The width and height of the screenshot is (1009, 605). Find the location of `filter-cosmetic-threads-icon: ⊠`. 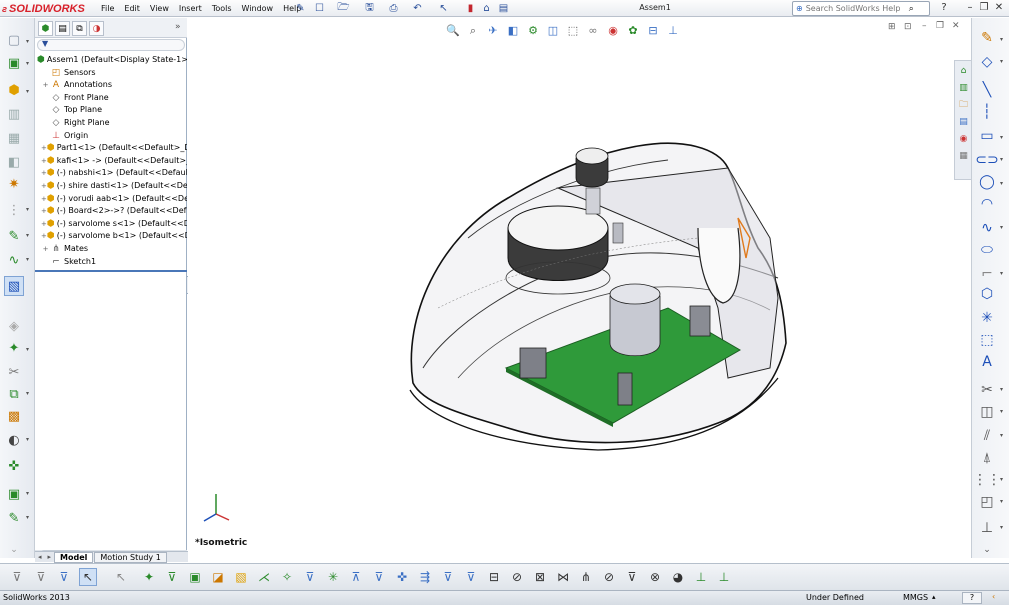

filter-cosmetic-threads-icon: ⊠ is located at coordinates (540, 577).